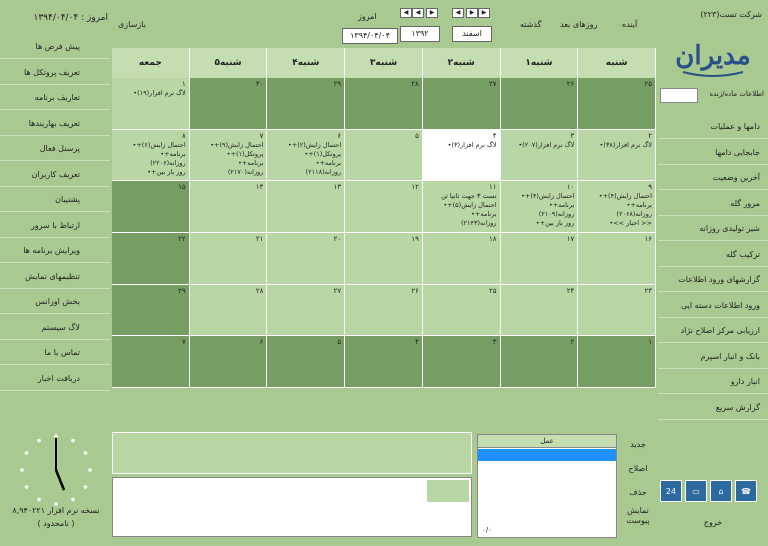 The image size is (768, 546). What do you see at coordinates (370, 36) in the screenshot?
I see `today-date-field: ۱۳۹۴/۰۴/۰۴` at bounding box center [370, 36].